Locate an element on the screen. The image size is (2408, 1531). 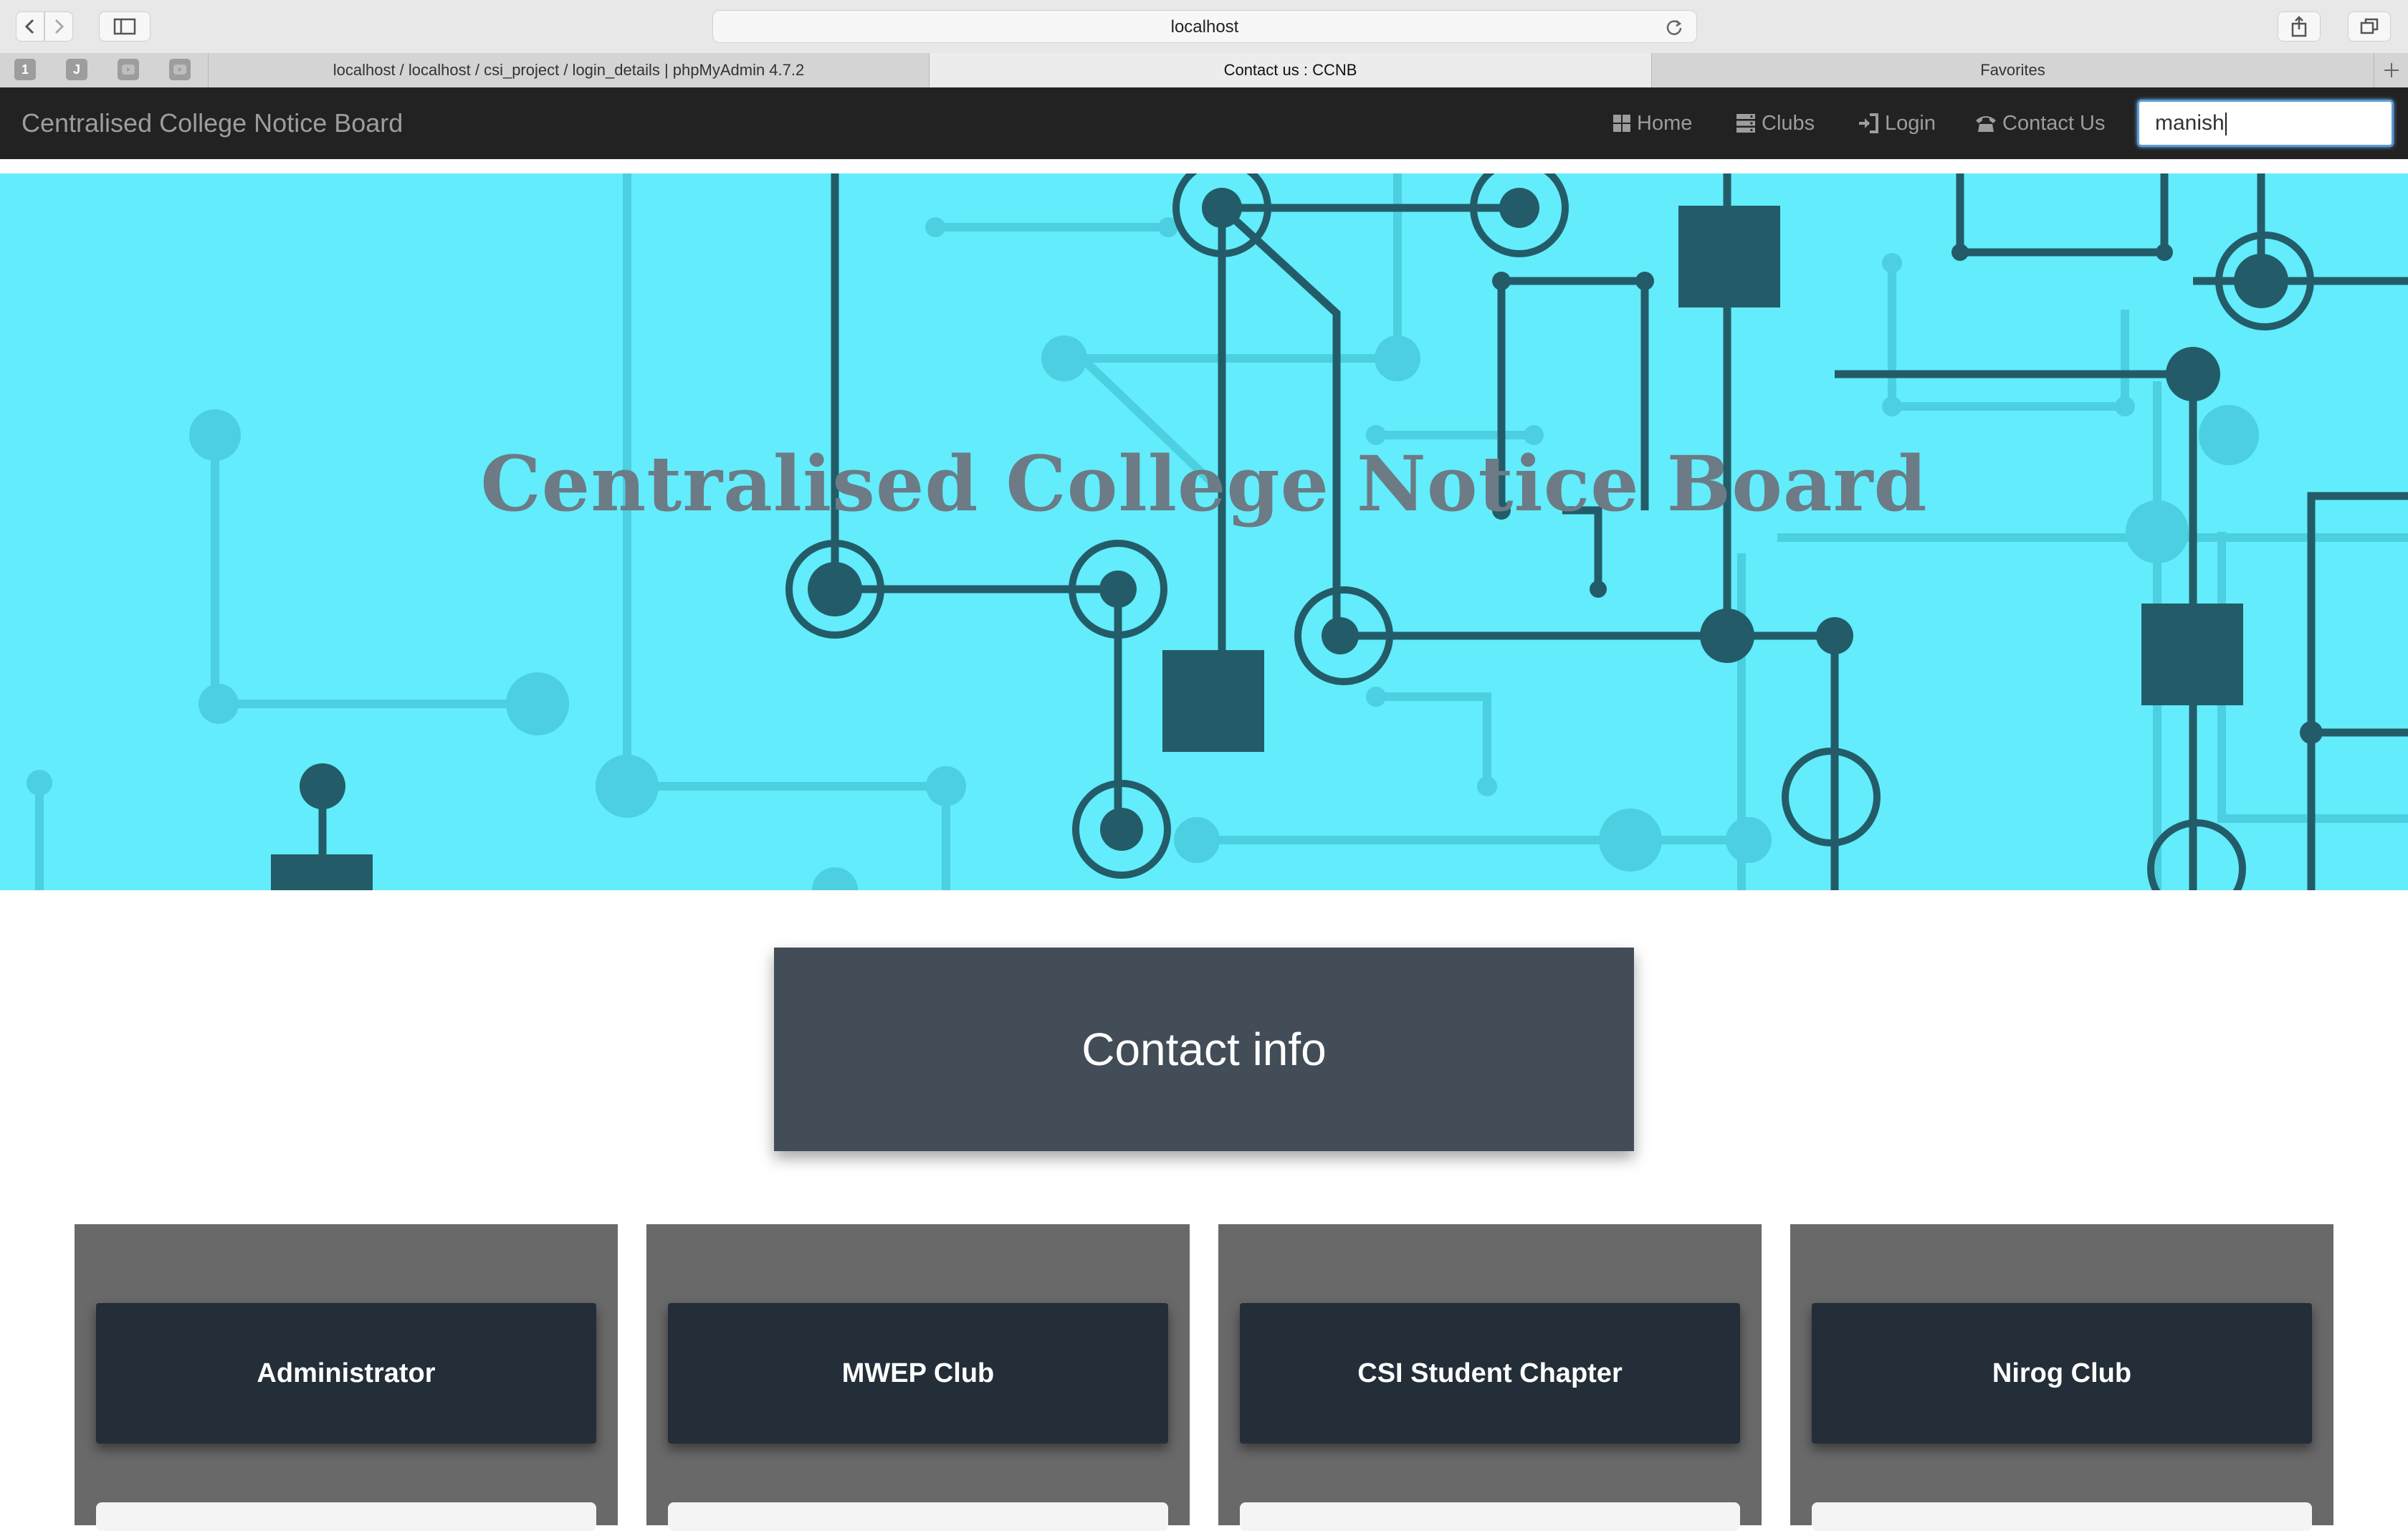
address-bar: localhost is located at coordinates (1204, 26).